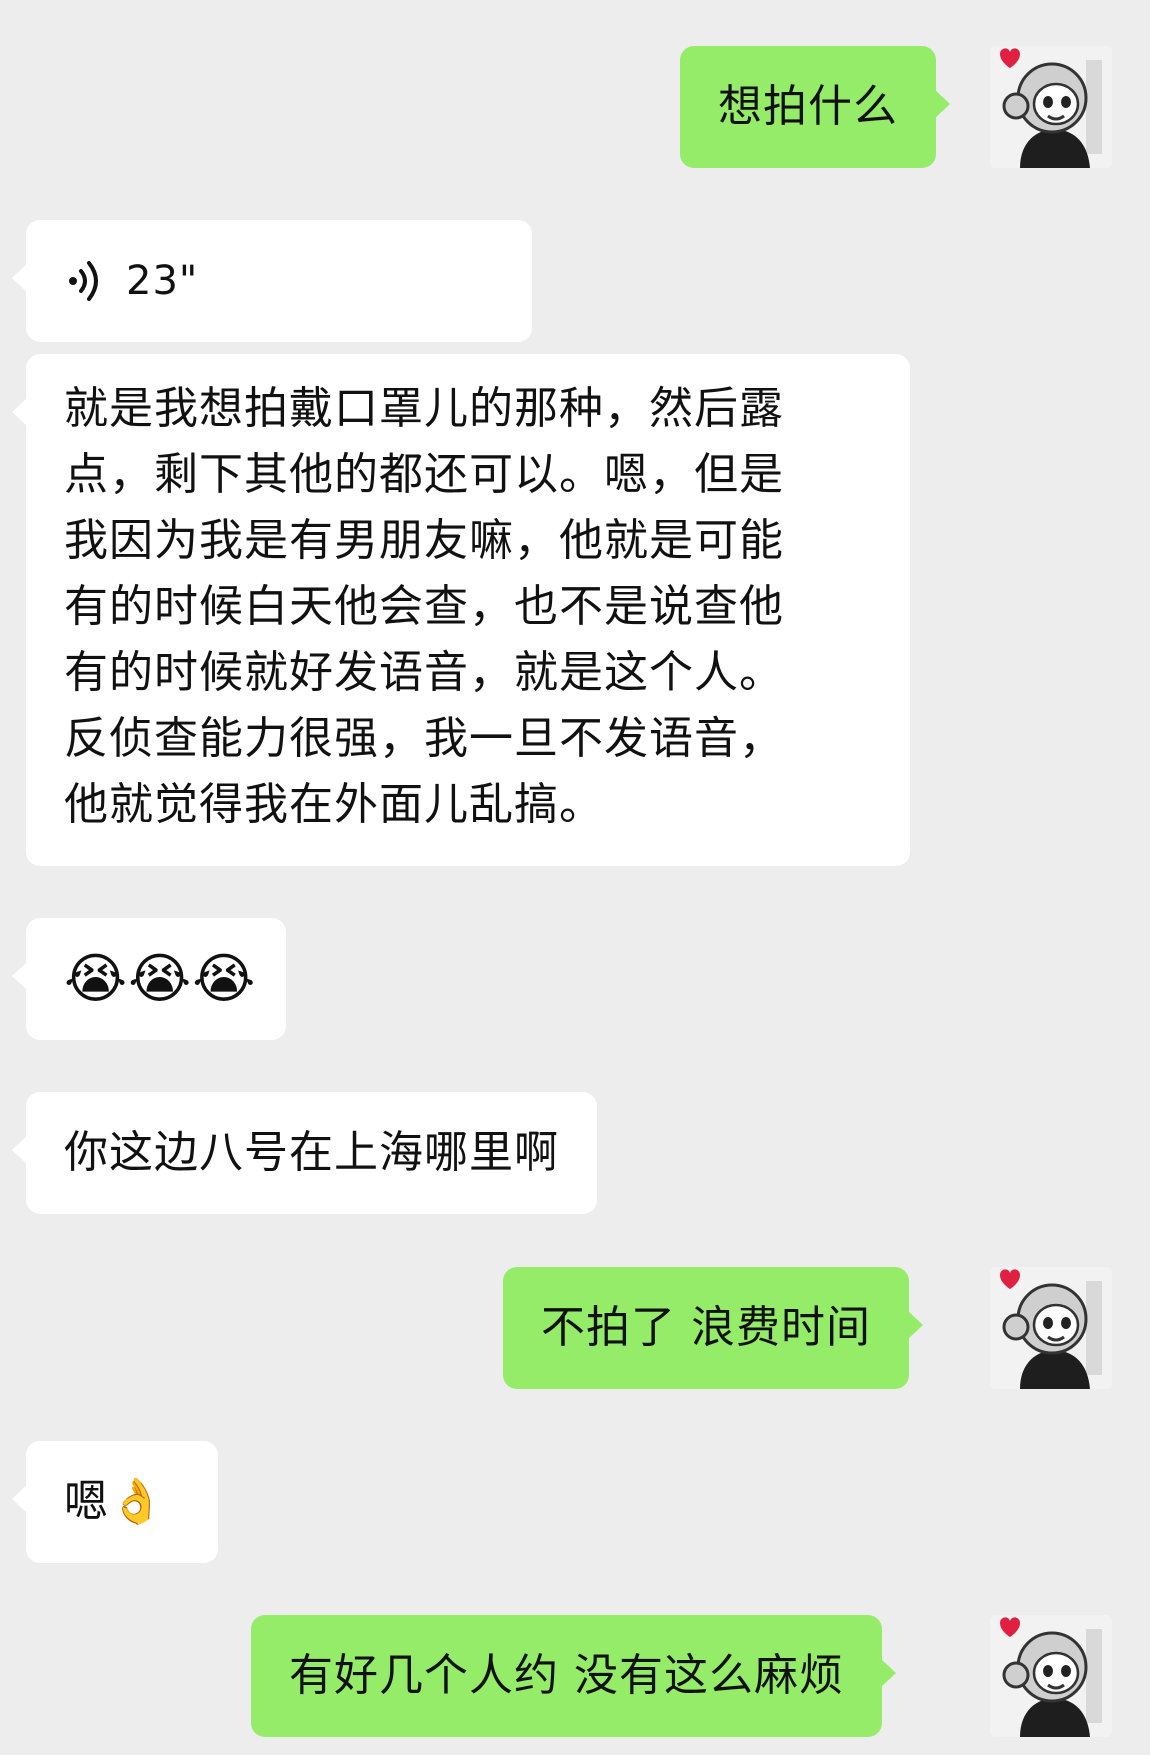 The image size is (1150, 1755). Describe the element at coordinates (162, 281) in the screenshot. I see `voice-duration: 23"` at that location.